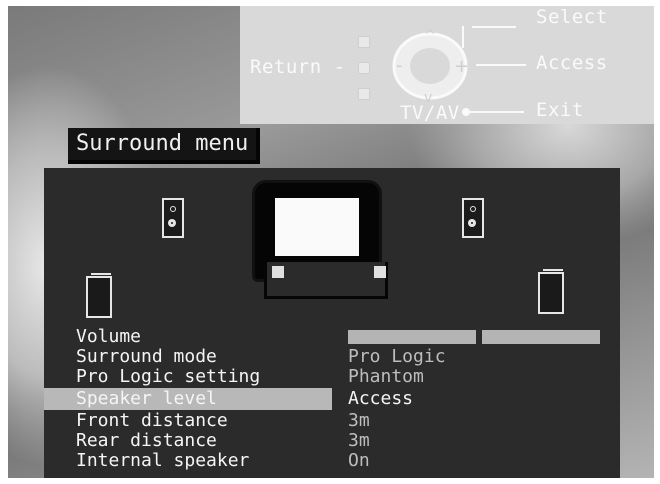 This screenshot has height=484, width=660. Describe the element at coordinates (560, 110) in the screenshot. I see `exit-label: Exit` at that location.